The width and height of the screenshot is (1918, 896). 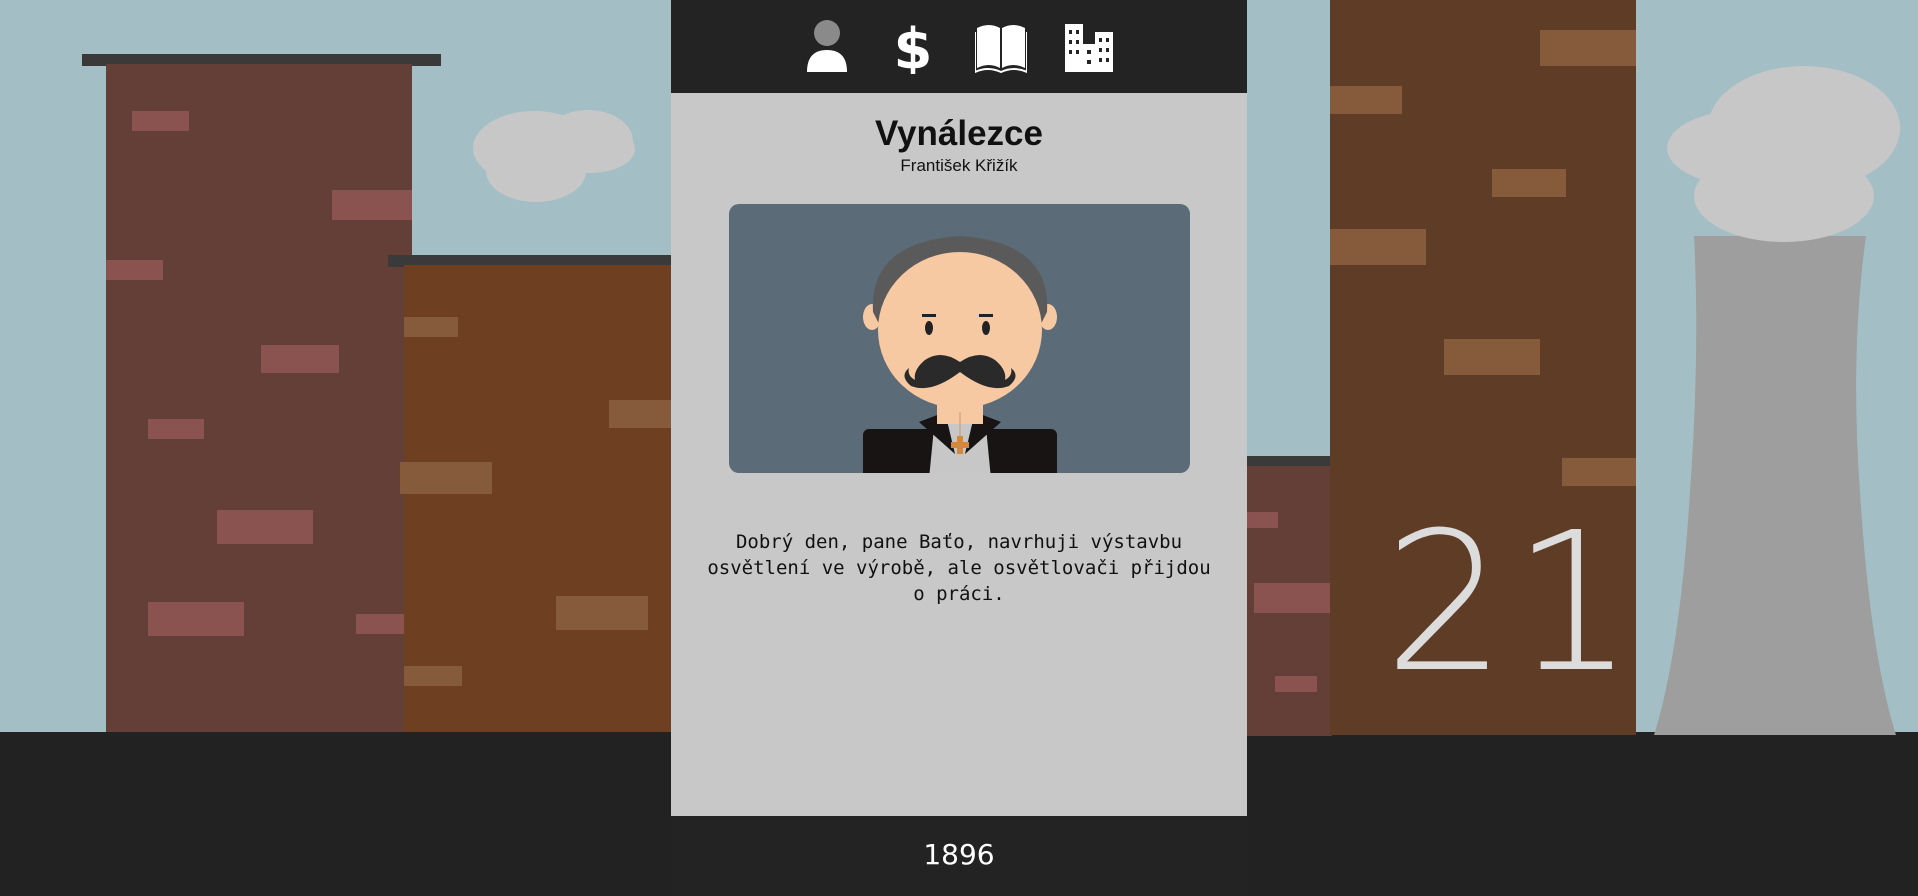 I want to click on year-label: 1896, so click(x=959, y=854).